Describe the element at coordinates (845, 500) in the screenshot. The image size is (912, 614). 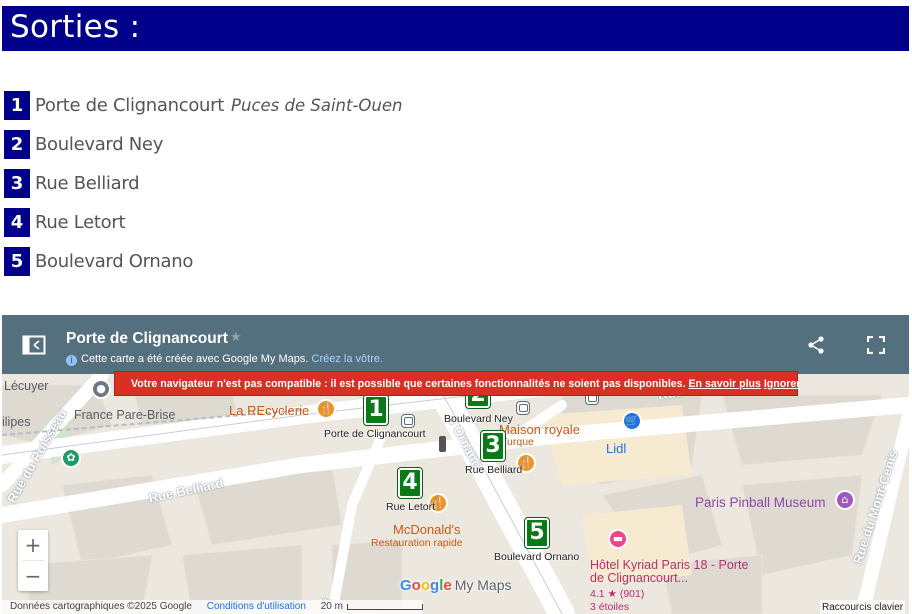
I see `museum-icon: ⌂` at that location.